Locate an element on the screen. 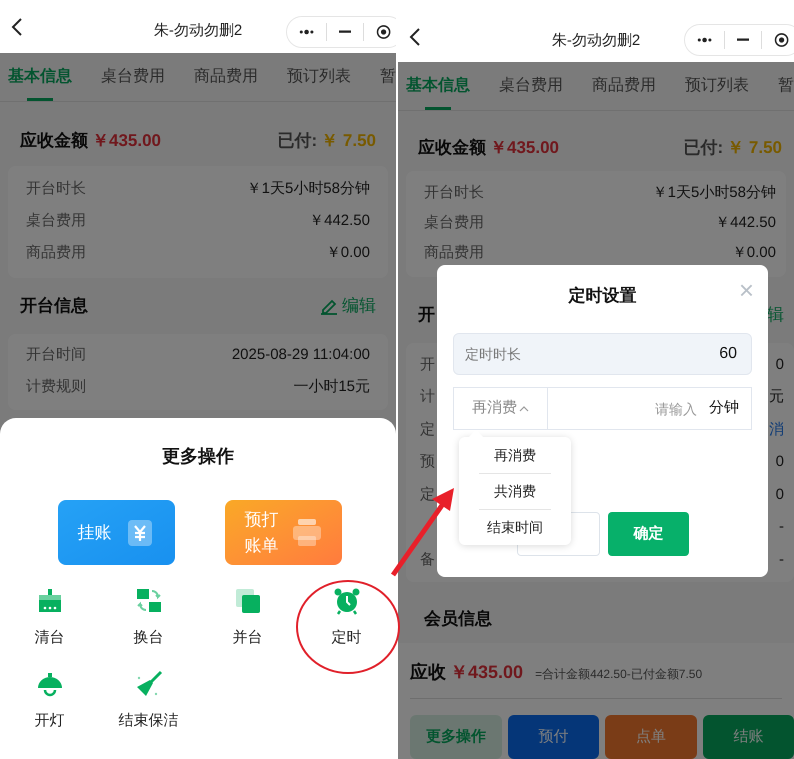 This screenshot has width=794, height=759. row-label: 备 is located at coordinates (427, 560).